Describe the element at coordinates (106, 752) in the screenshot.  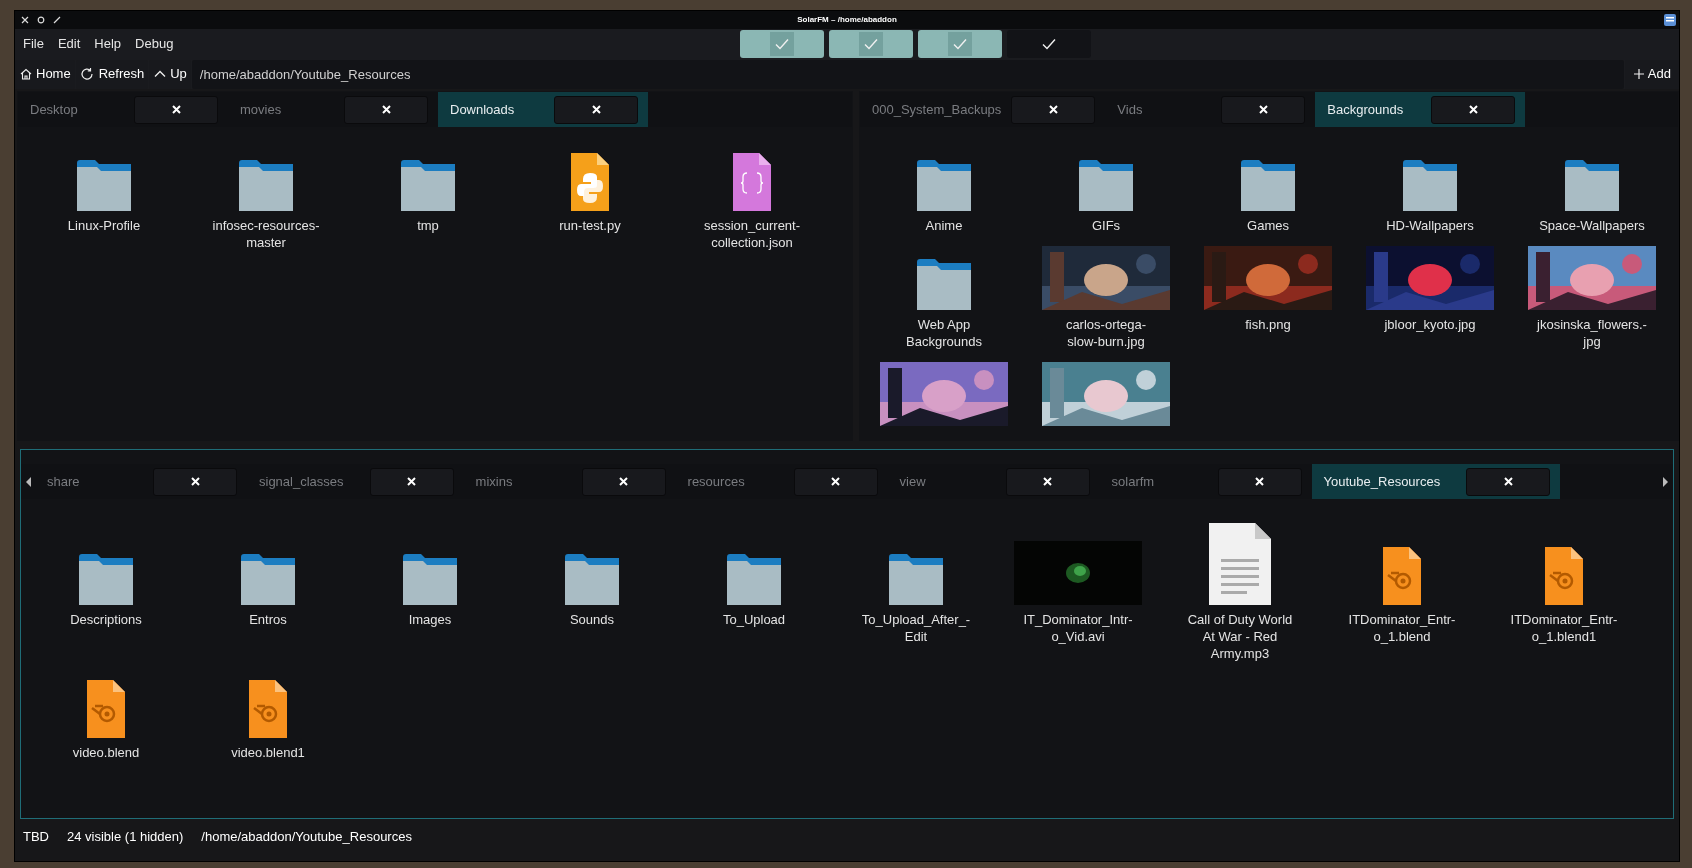
I see `file-name: video.blend` at that location.